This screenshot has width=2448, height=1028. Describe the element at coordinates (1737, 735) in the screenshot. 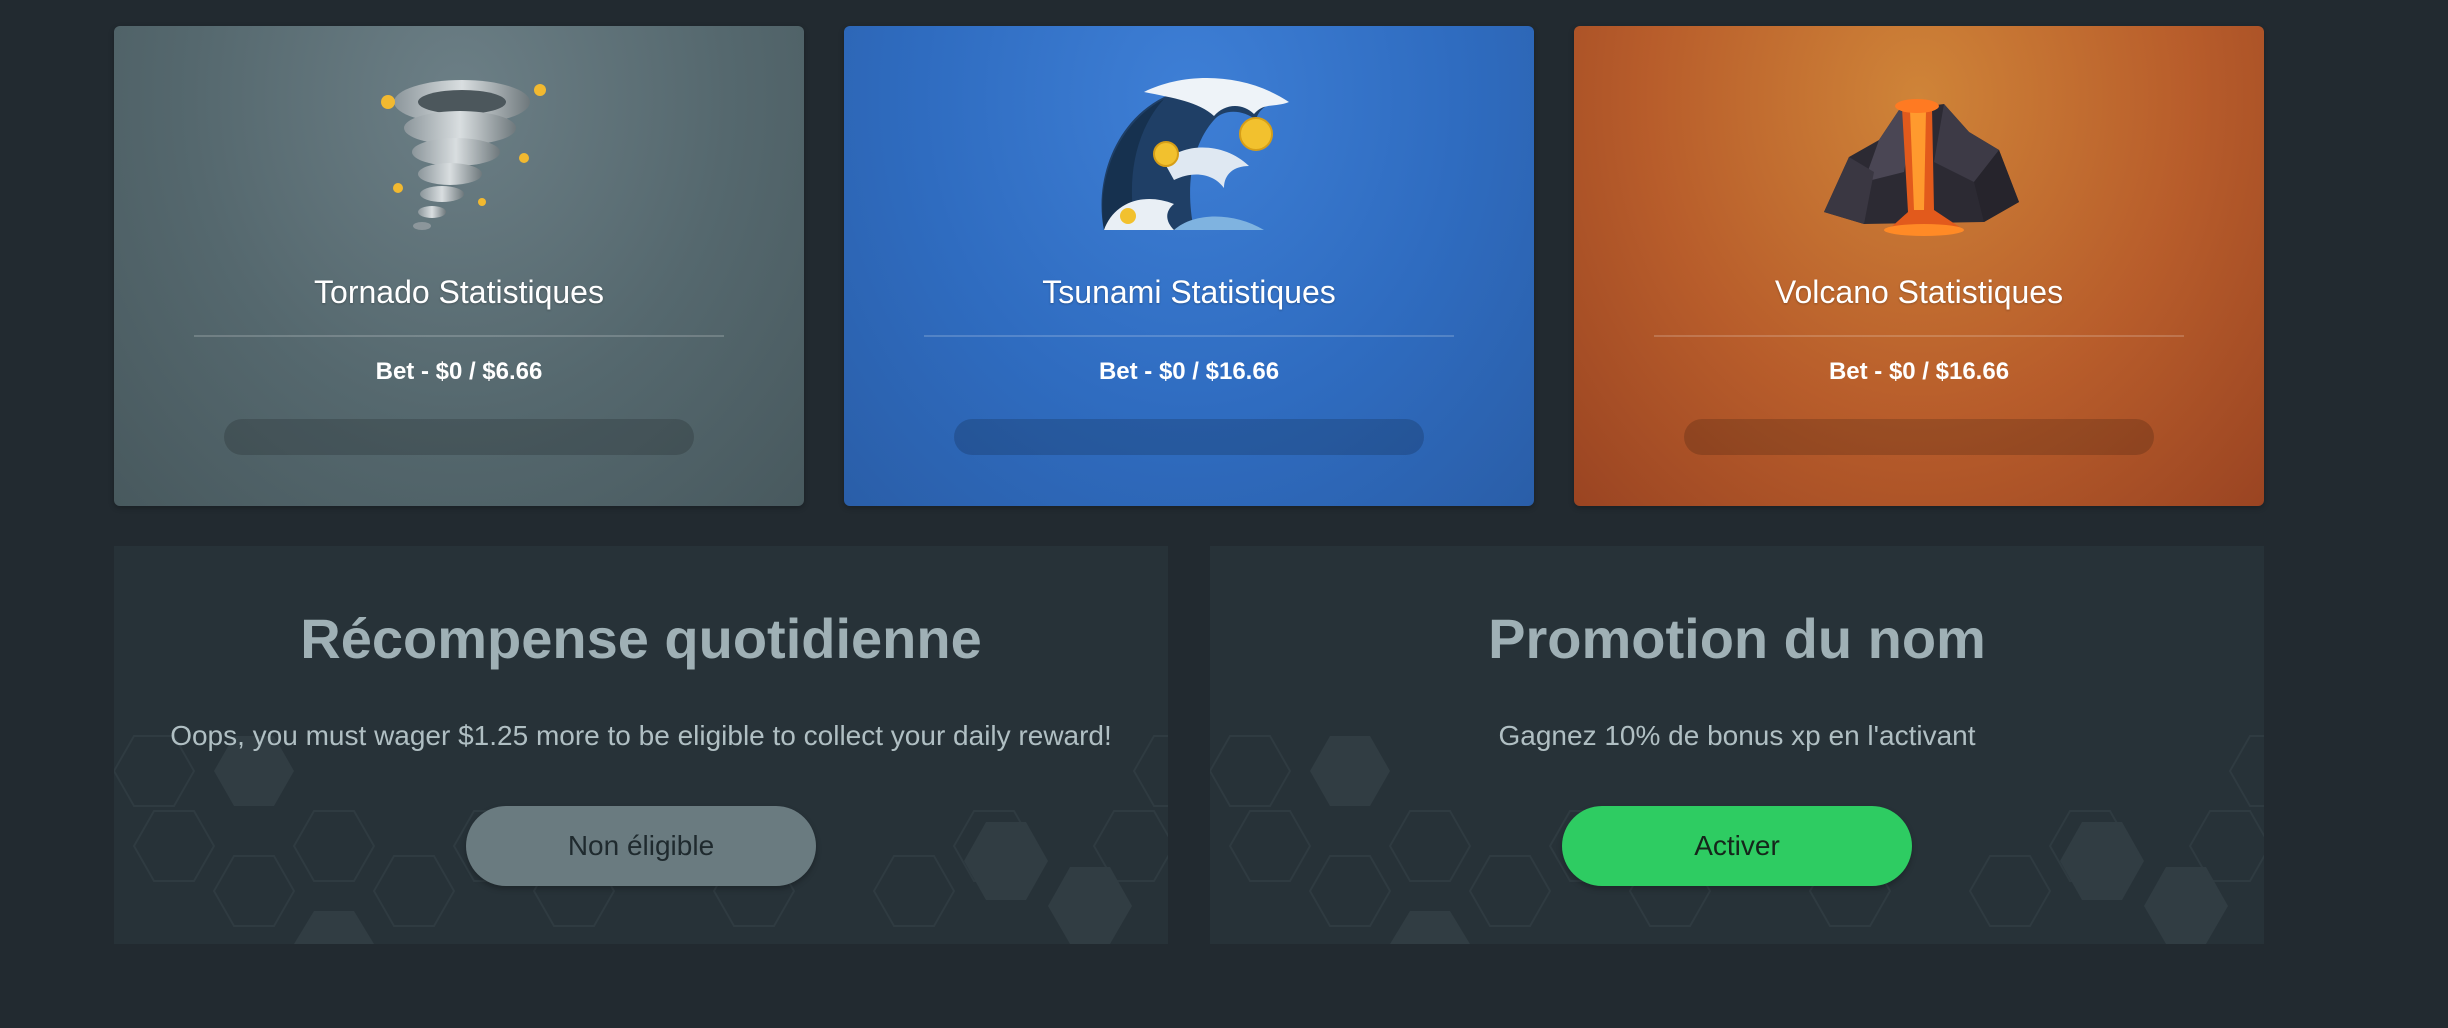

I see `name-promotion-message: Gagnez 10% de bonus xp en l'activant` at that location.